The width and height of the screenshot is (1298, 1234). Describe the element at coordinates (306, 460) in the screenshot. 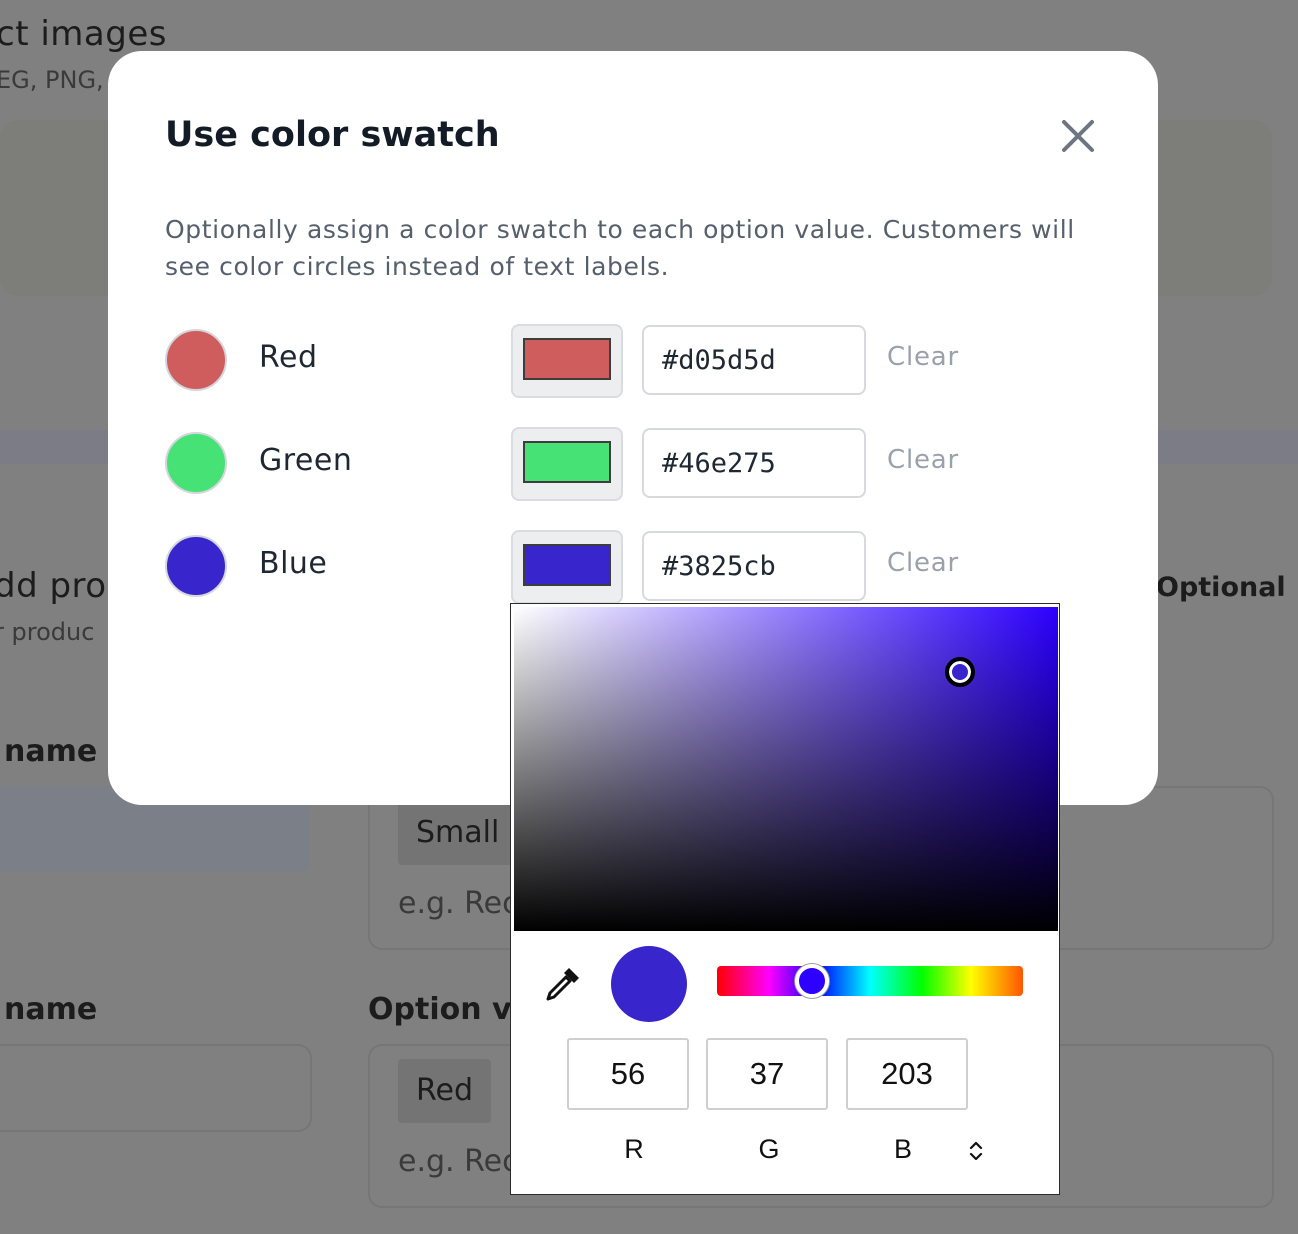

I see `swatch-label: Green` at that location.